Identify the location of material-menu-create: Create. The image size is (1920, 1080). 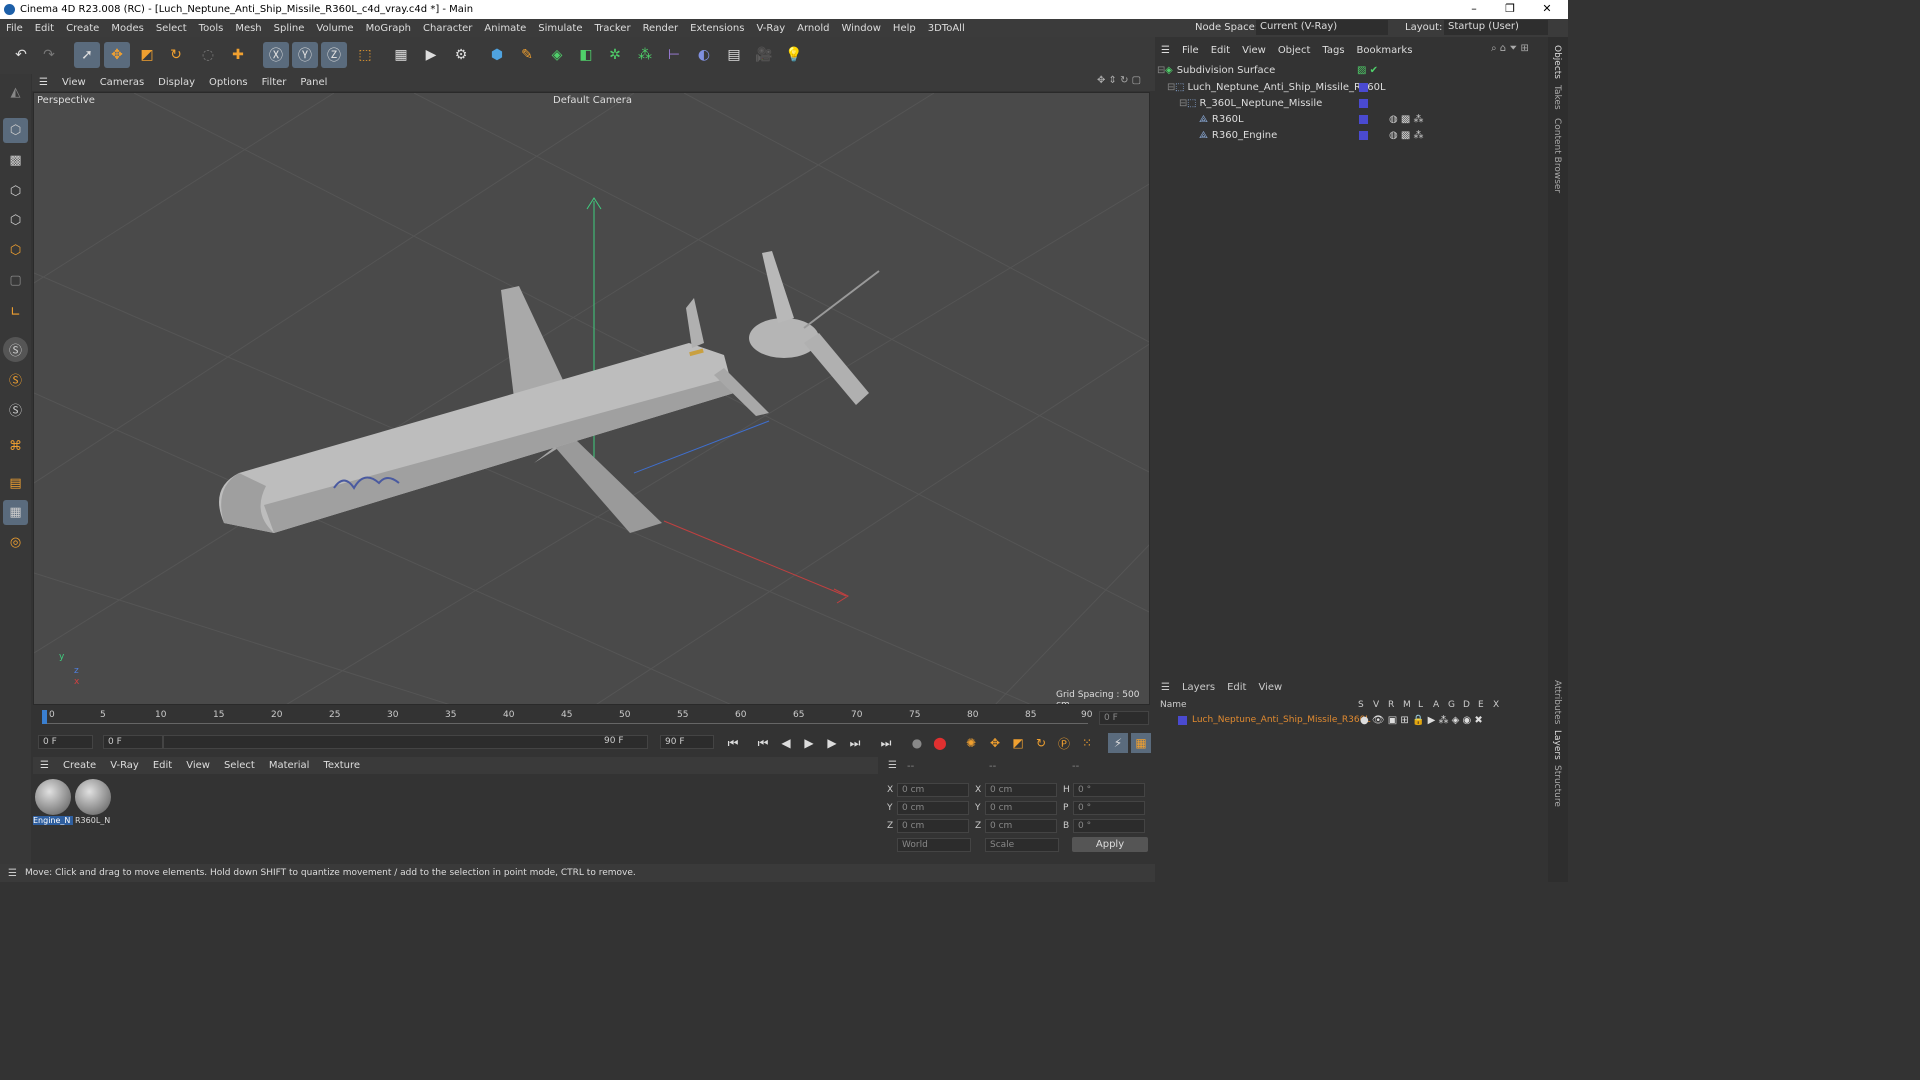
(79, 765).